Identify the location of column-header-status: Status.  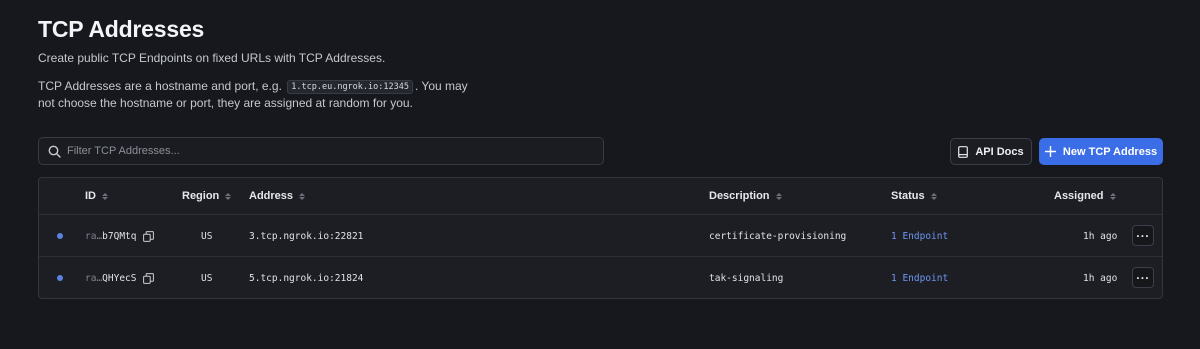
(914, 196).